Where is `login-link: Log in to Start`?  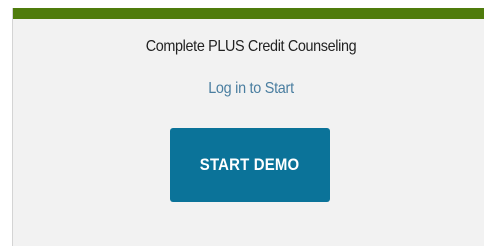
login-link: Log in to Start is located at coordinates (251, 89).